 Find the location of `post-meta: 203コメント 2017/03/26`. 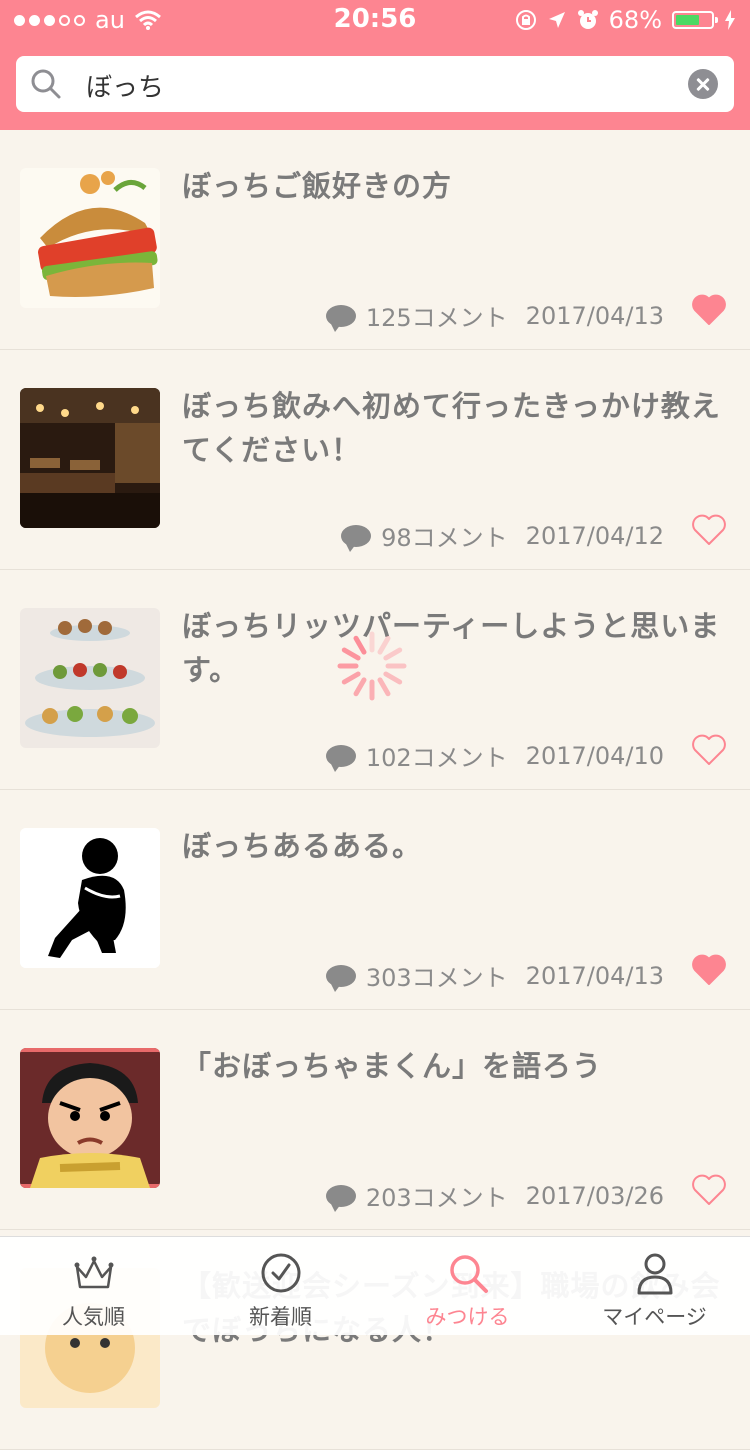

post-meta: 203コメント 2017/03/26 is located at coordinates (494, 1195).